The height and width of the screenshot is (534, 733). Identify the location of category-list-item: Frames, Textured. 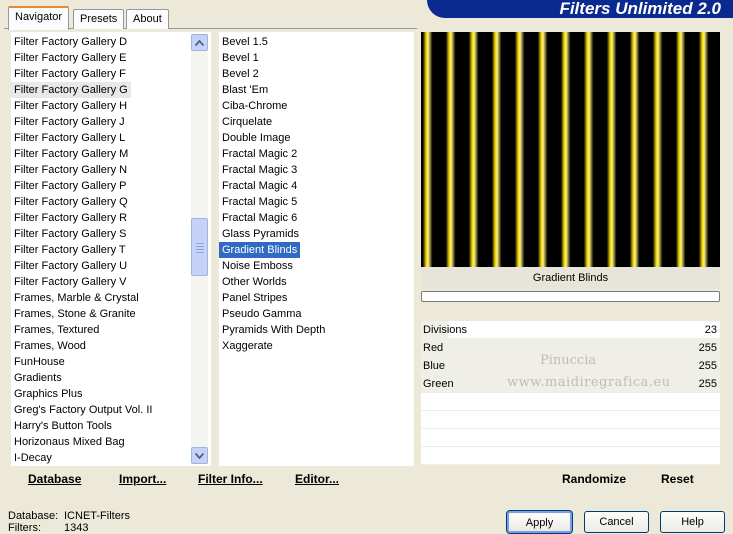
(56, 330).